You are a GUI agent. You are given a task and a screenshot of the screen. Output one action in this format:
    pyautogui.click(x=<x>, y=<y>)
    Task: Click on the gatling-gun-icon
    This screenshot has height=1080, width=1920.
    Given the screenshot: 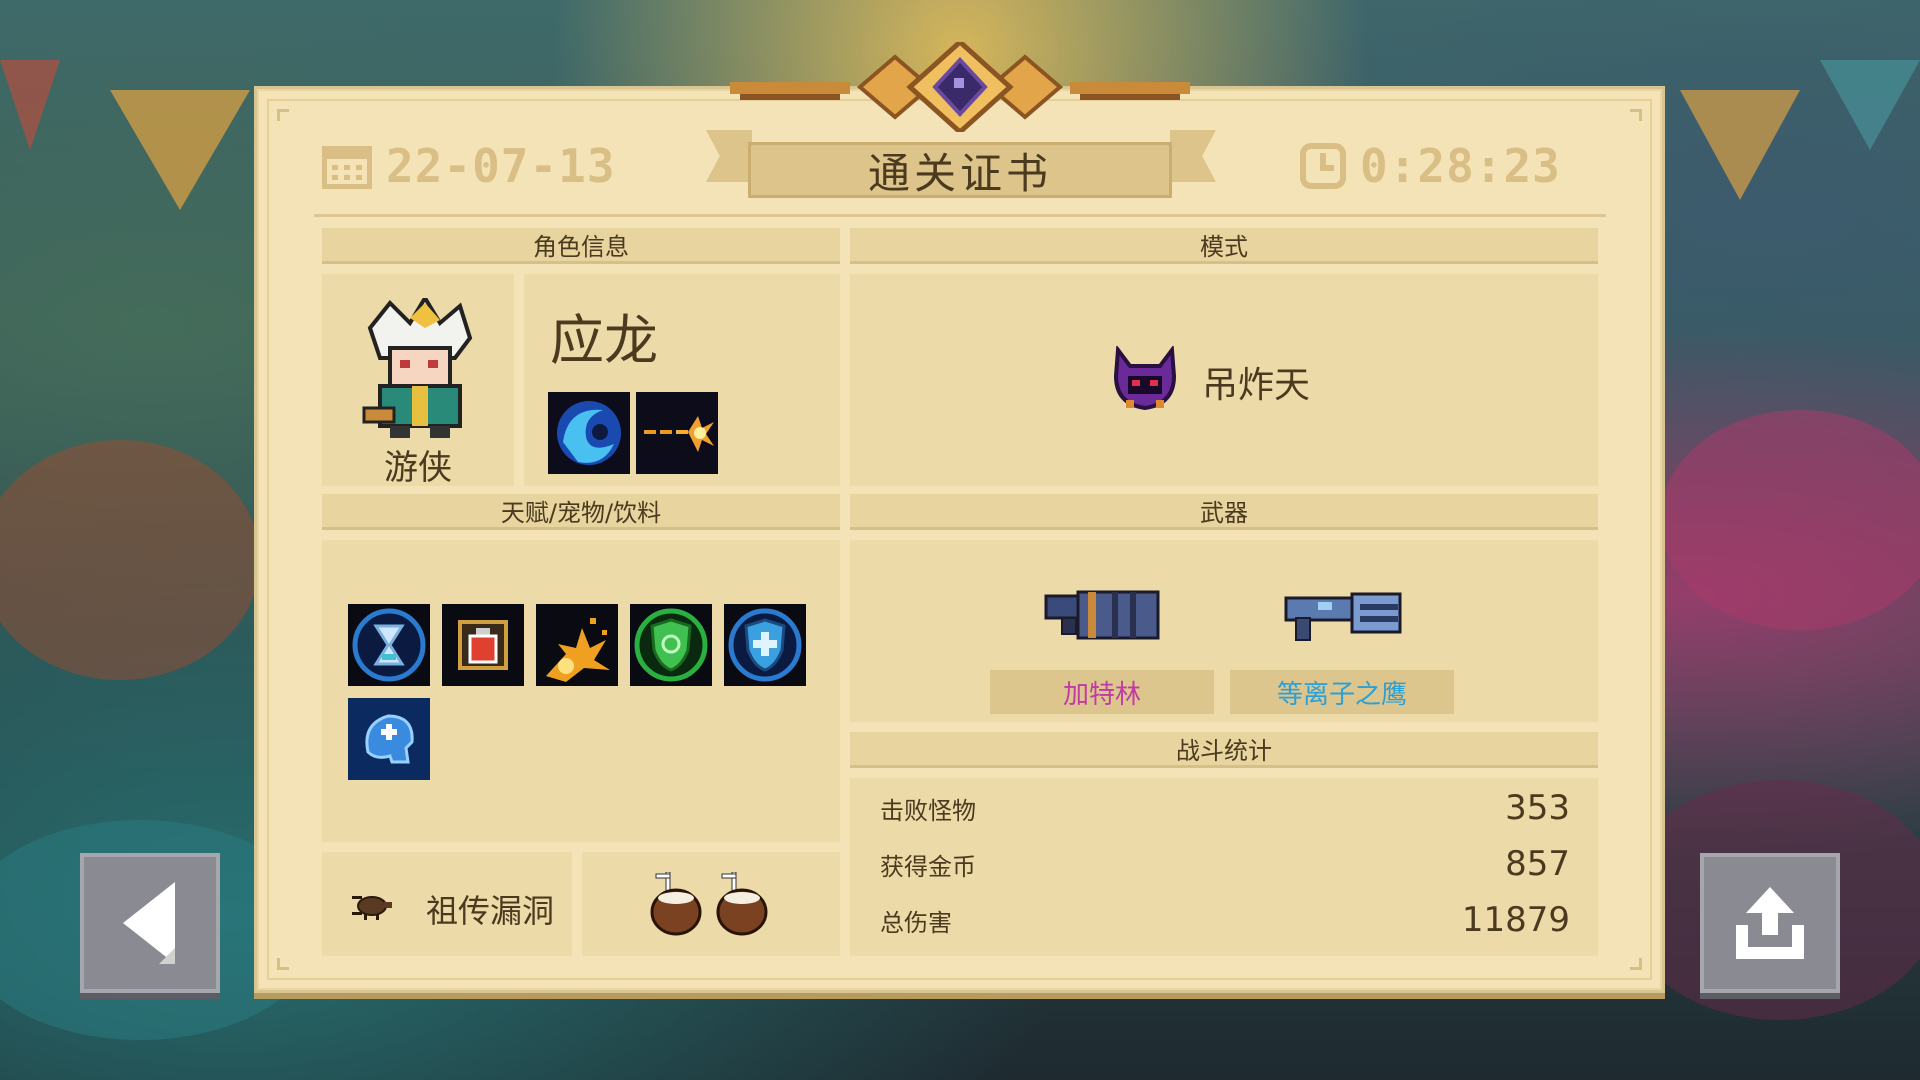 What is the action you would take?
    pyautogui.click(x=1102, y=615)
    